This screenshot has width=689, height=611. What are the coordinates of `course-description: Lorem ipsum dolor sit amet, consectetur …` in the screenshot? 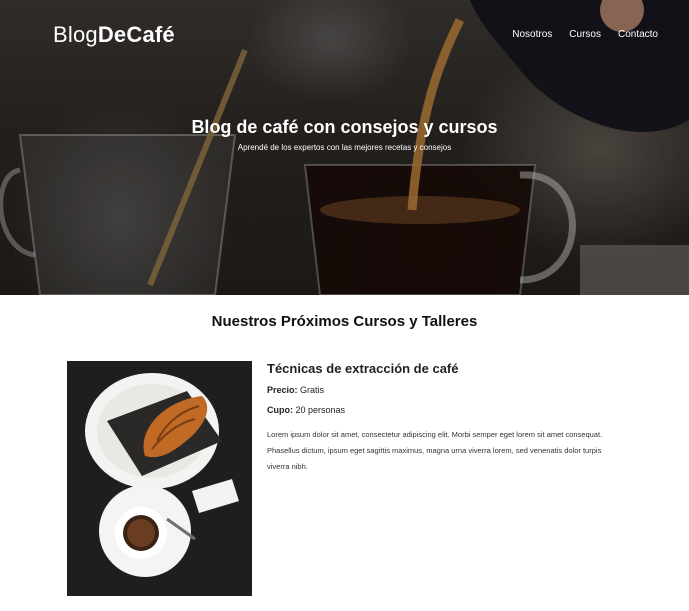 It's located at (435, 450).